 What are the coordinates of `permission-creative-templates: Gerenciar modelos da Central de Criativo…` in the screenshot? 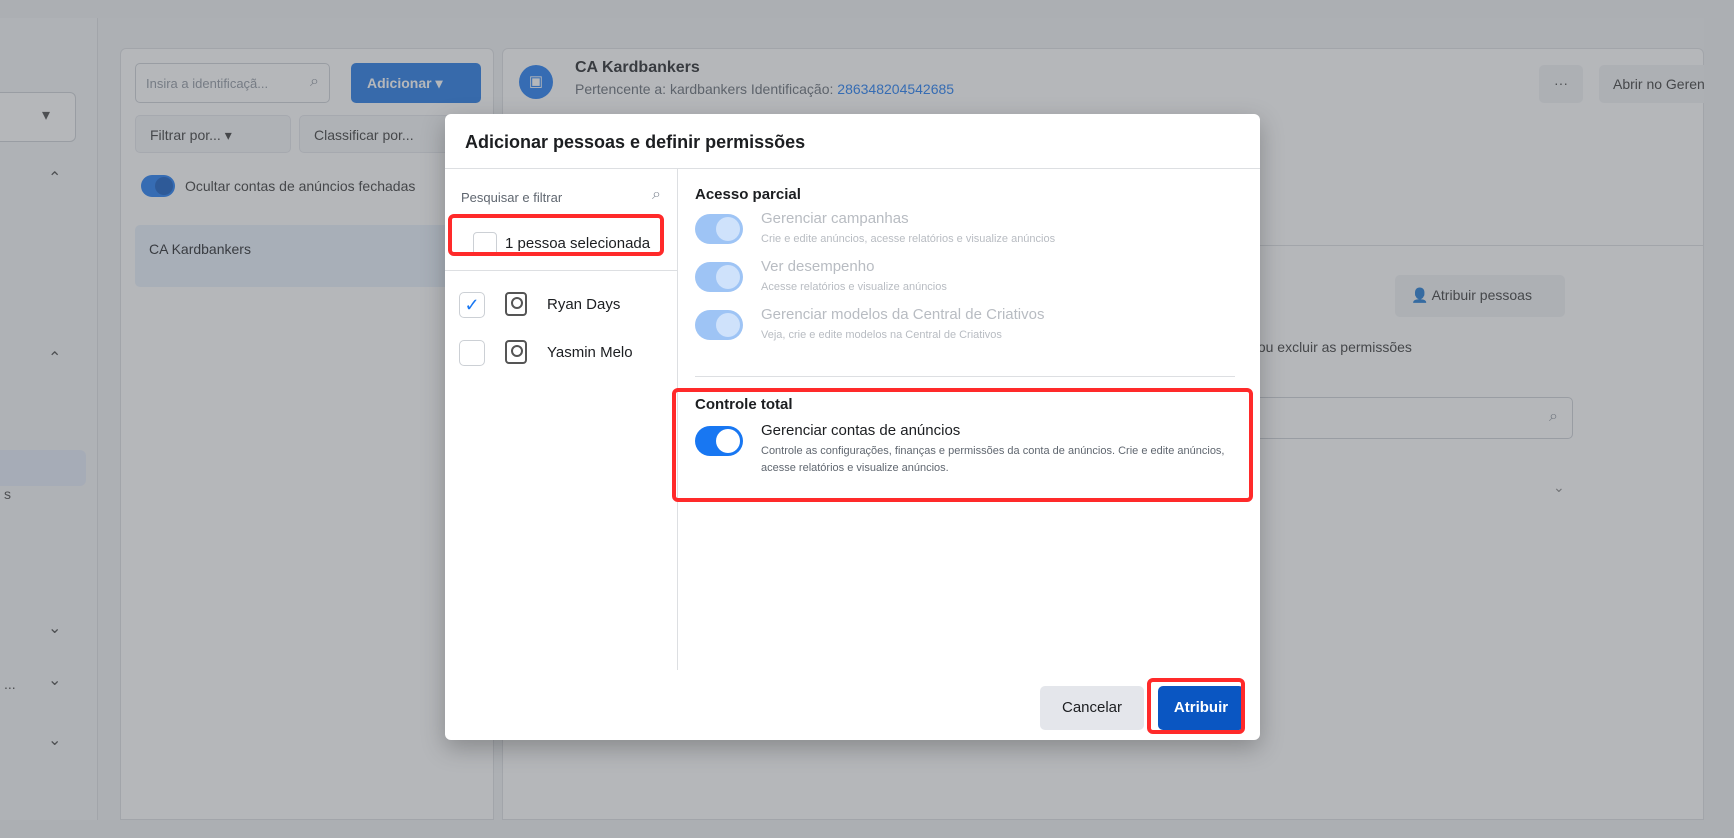 It's located at (965, 328).